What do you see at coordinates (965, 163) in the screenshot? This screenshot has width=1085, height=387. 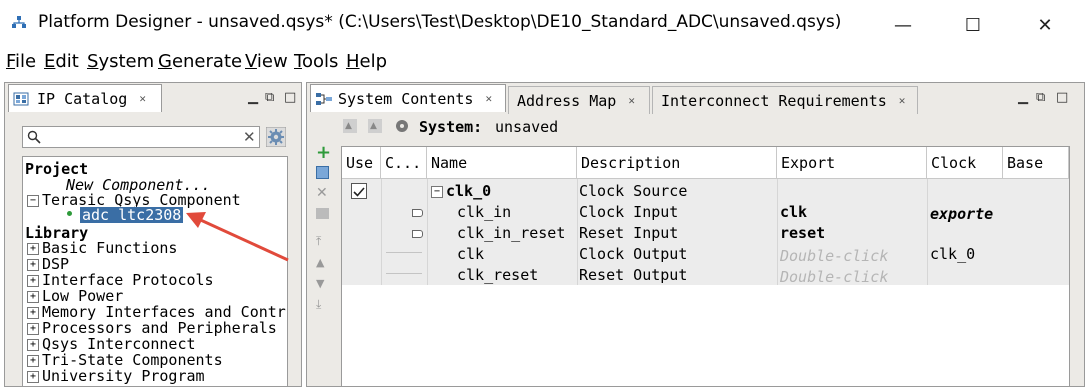 I see `col-header-clock: Clock` at bounding box center [965, 163].